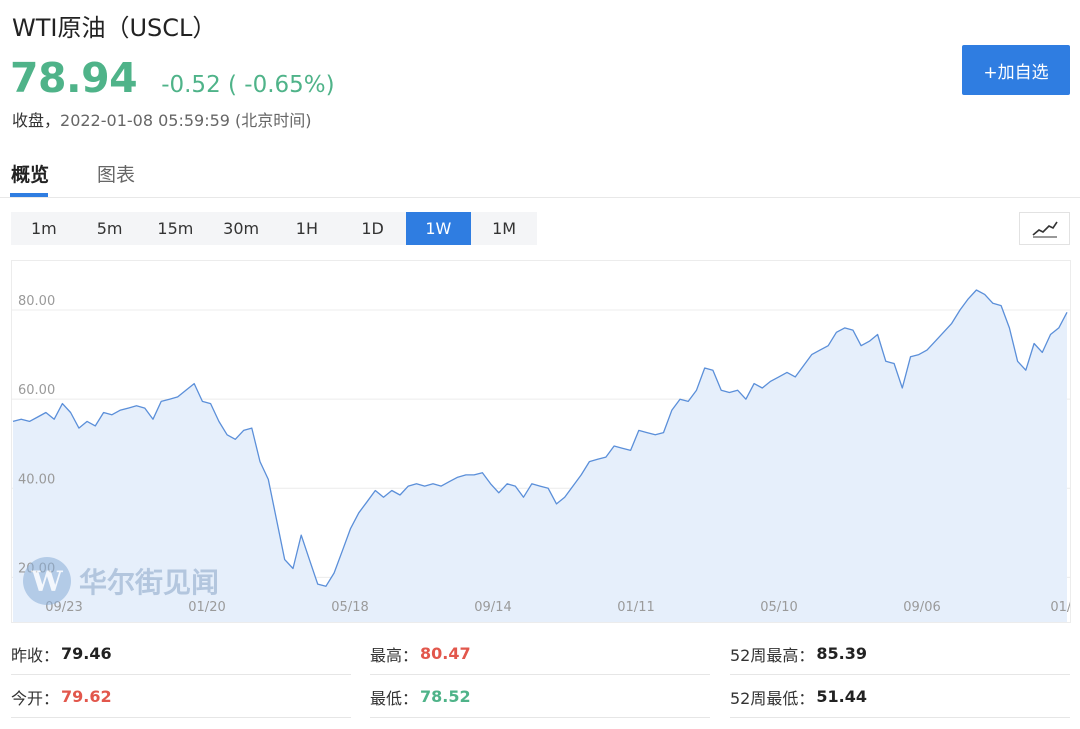 The image size is (1080, 729). Describe the element at coordinates (1016, 70) in the screenshot. I see `add-to-watchlist-button: +加自选` at that location.